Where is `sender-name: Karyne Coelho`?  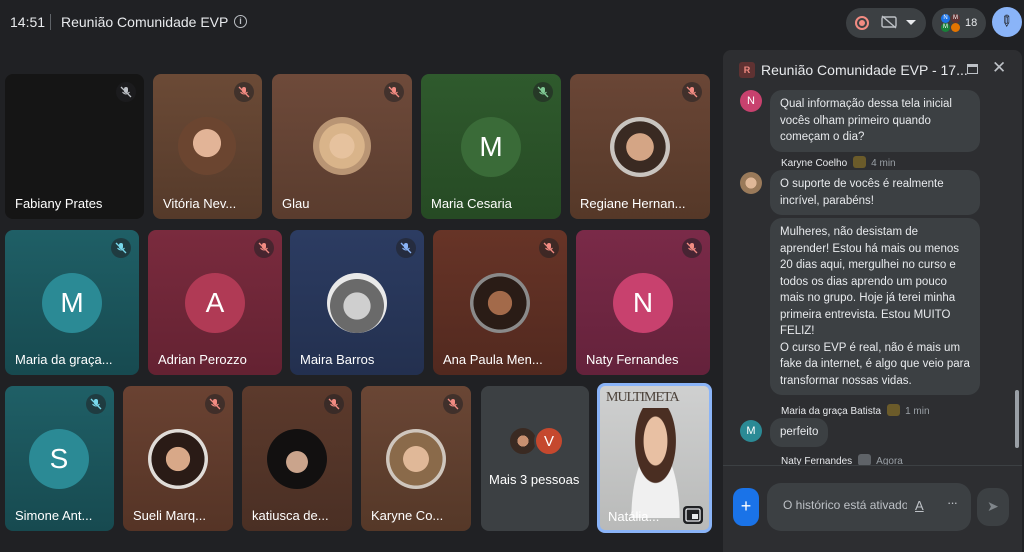
sender-name: Karyne Coelho is located at coordinates (814, 163).